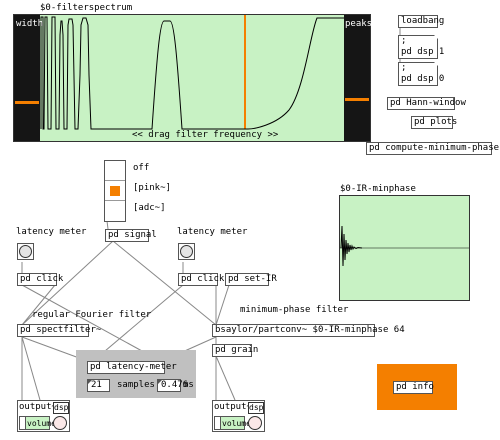 Image resolution: width=500 pixels, height=440 pixels. Describe the element at coordinates (421, 47) in the screenshot. I see `dsp-on-message: ; pd dsp 1` at that location.